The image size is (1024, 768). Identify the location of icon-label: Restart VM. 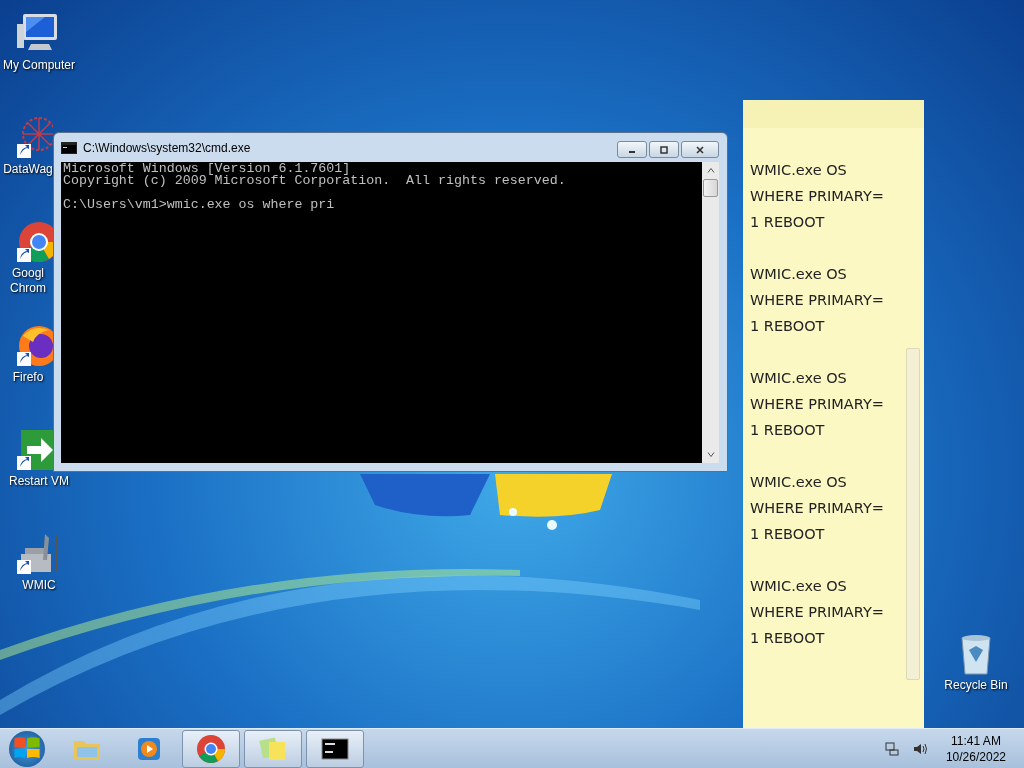
(39, 481).